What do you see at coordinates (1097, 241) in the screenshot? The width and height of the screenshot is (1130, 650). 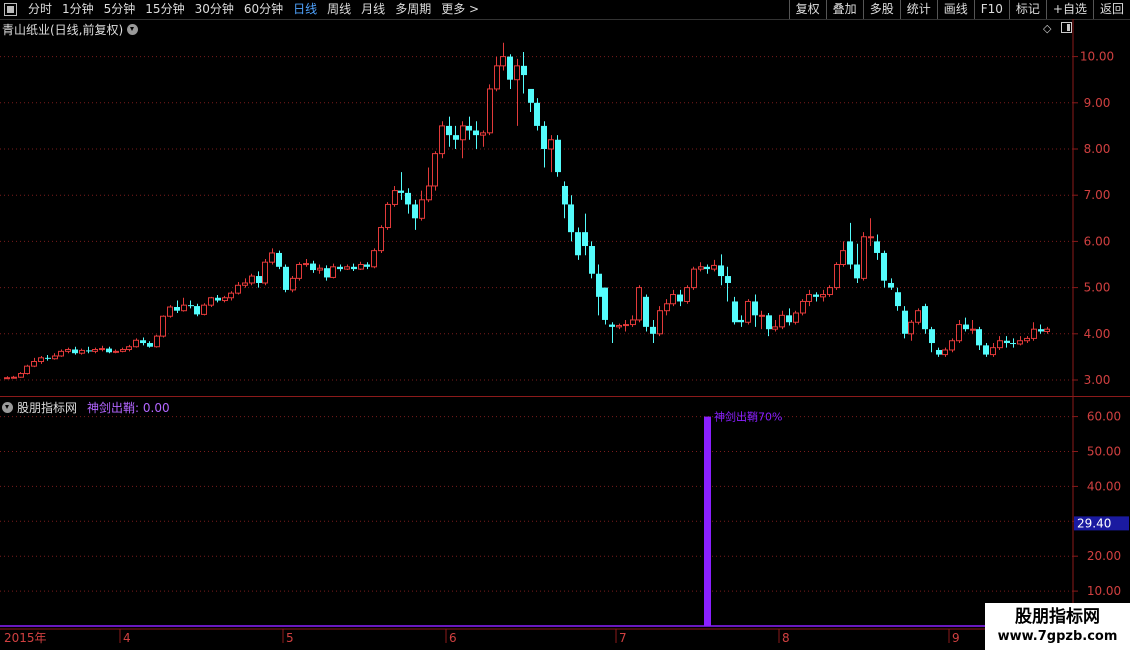 I see `y-tick-label: 6.00` at bounding box center [1097, 241].